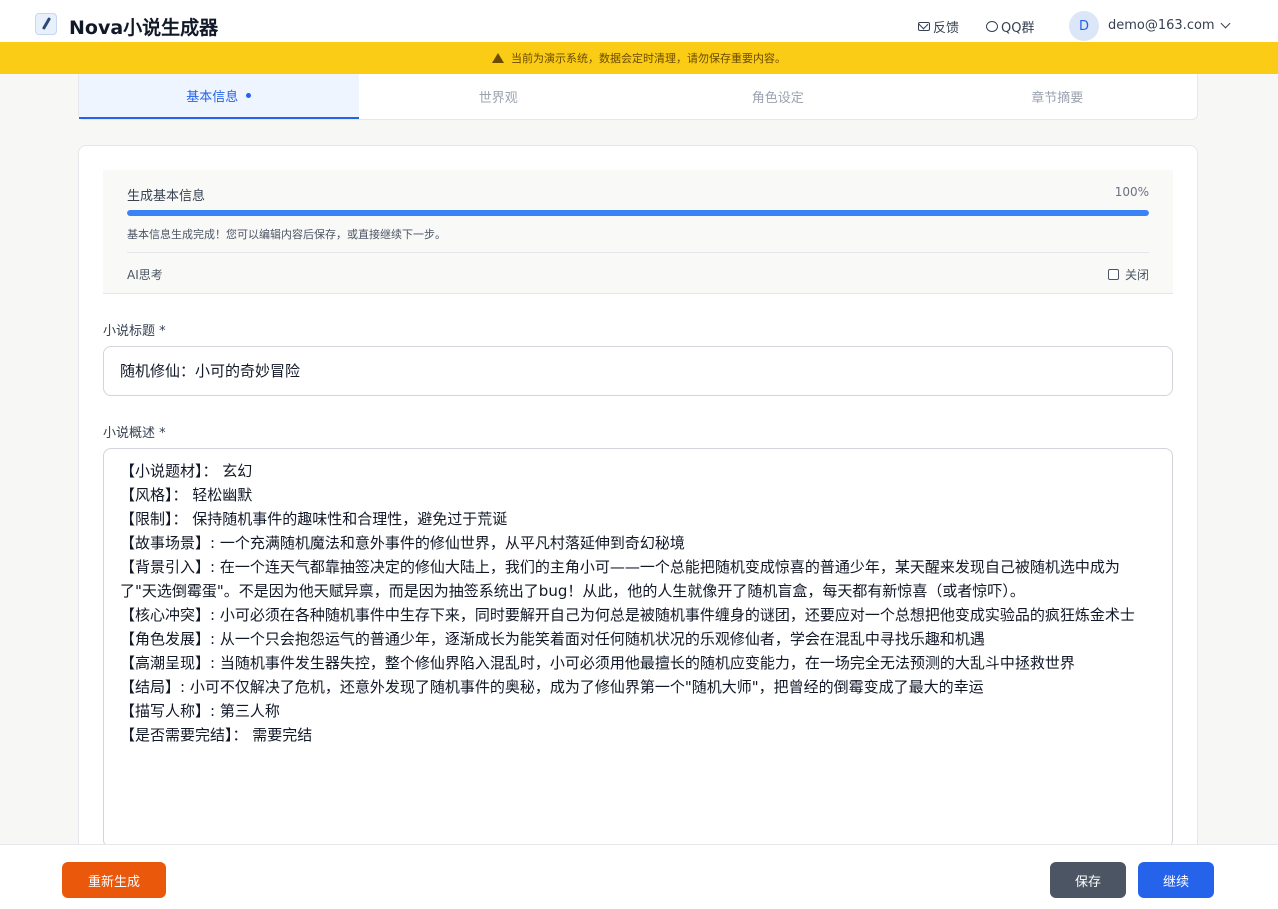 This screenshot has width=1278, height=909. What do you see at coordinates (946, 28) in the screenshot?
I see `feedback-label: 反馈` at bounding box center [946, 28].